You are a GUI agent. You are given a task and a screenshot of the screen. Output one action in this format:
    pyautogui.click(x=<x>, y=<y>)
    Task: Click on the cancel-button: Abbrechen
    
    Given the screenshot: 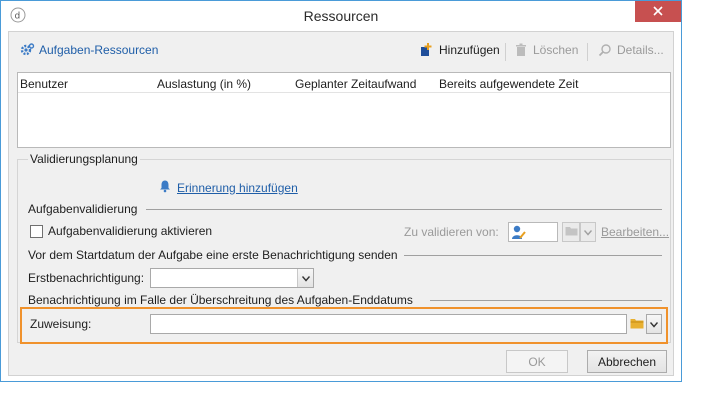 What is the action you would take?
    pyautogui.click(x=627, y=361)
    